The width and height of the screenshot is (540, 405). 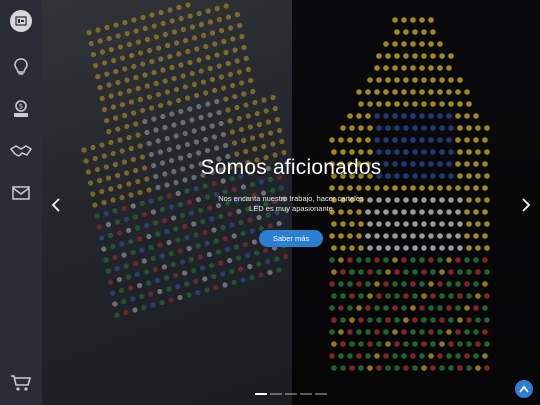 I want to click on sidebar-item-ideas, so click(x=21, y=67).